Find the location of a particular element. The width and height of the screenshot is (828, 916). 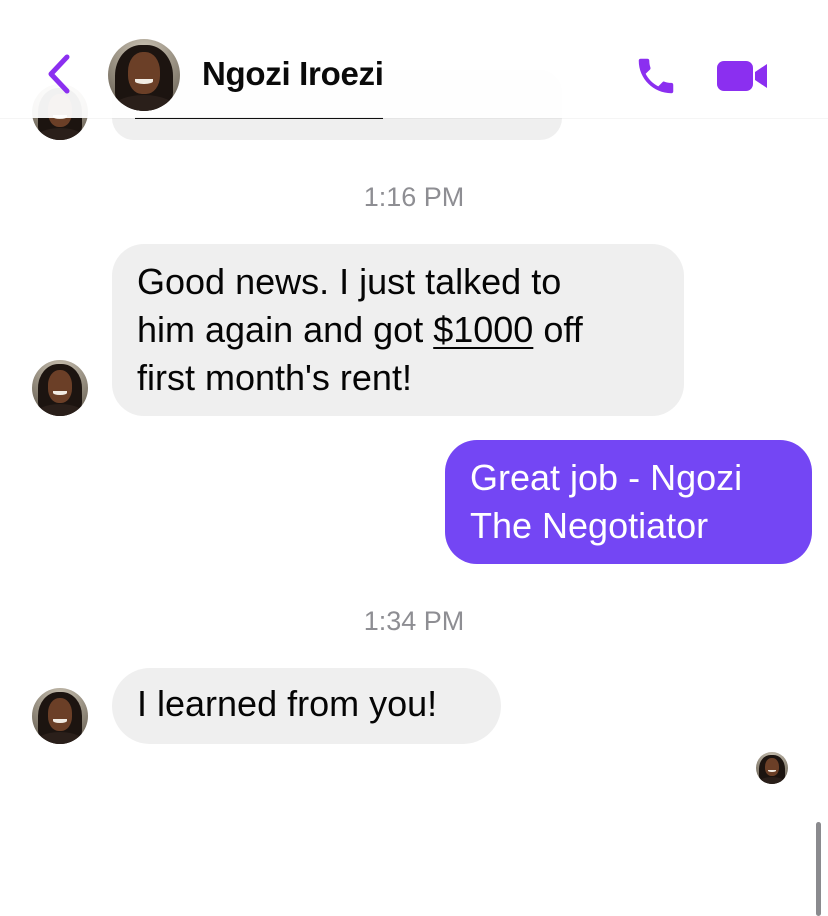

message-text-line: The Negotiator is located at coordinates (589, 525).